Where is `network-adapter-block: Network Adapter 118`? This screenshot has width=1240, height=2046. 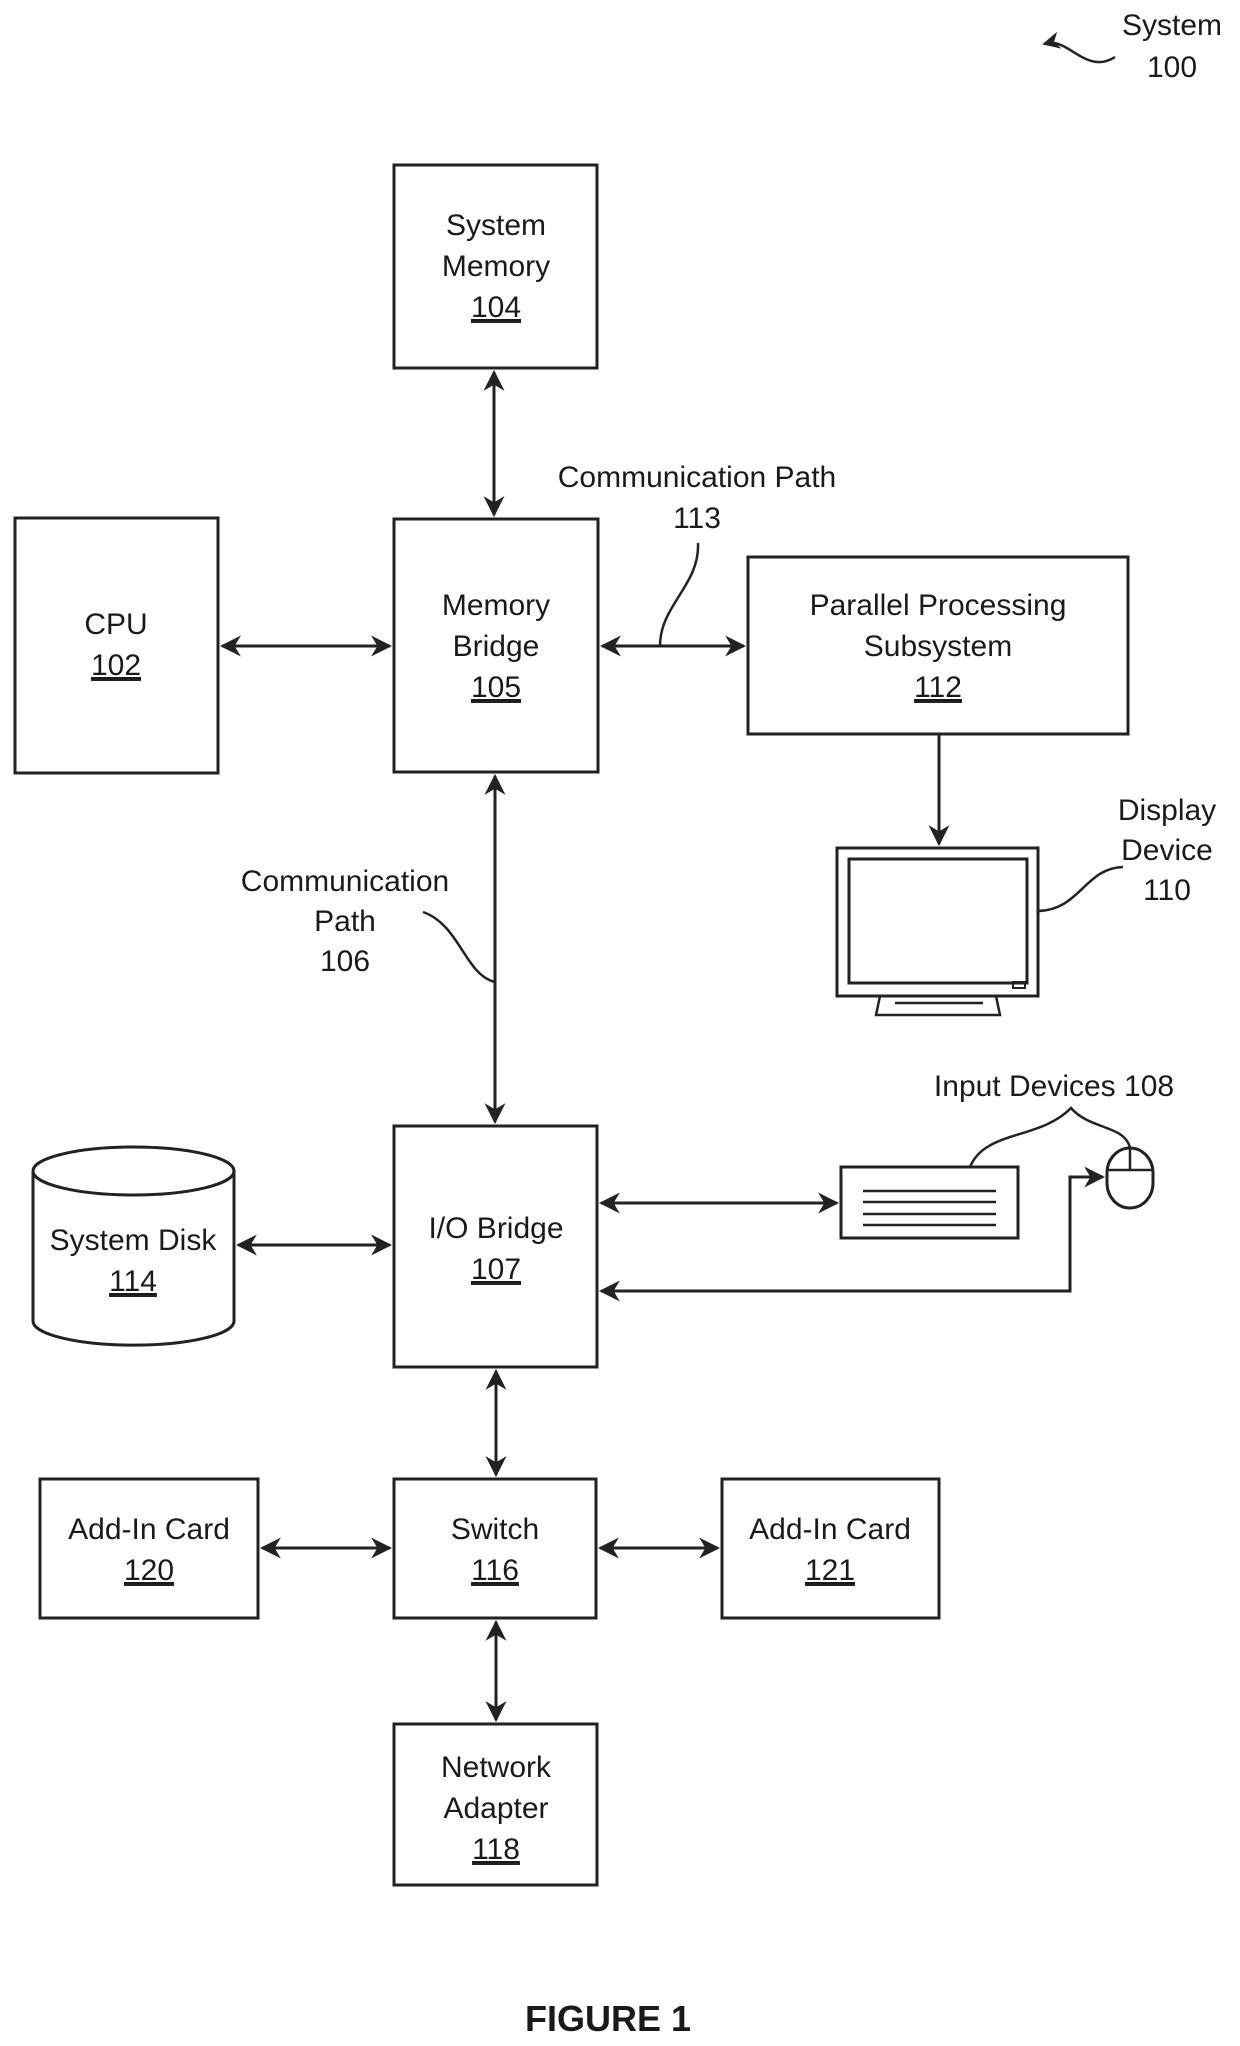 network-adapter-block: Network Adapter 118 is located at coordinates (495, 1804).